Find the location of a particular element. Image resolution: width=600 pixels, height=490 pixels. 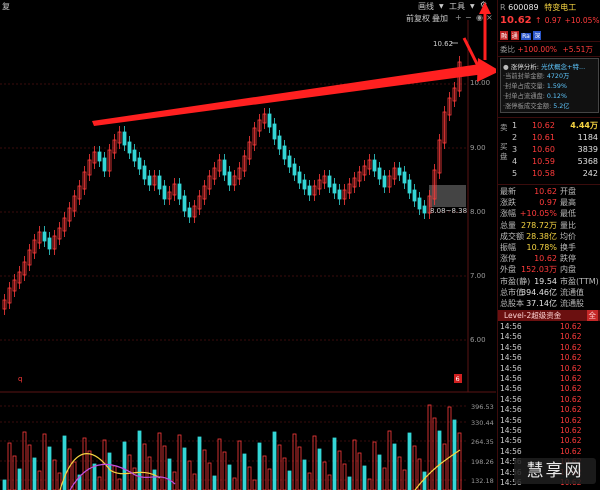

quote-label-right: 最低 is located at coordinates (568, 214).